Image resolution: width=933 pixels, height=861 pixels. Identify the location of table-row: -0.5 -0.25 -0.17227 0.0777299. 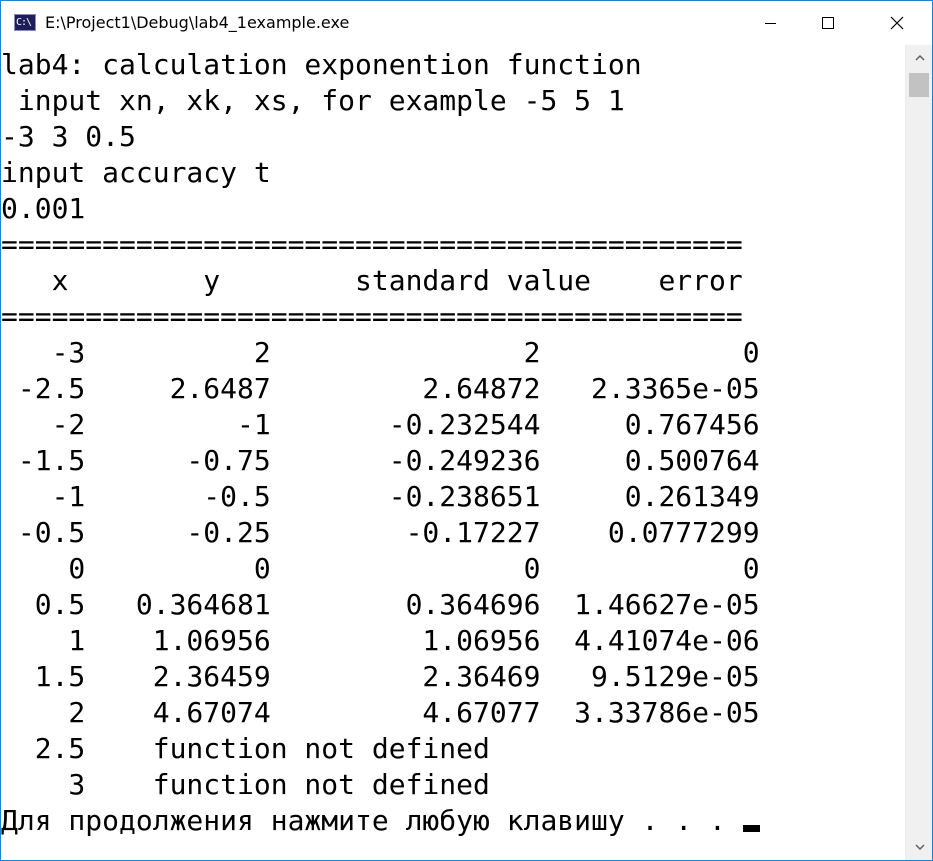
(380, 532).